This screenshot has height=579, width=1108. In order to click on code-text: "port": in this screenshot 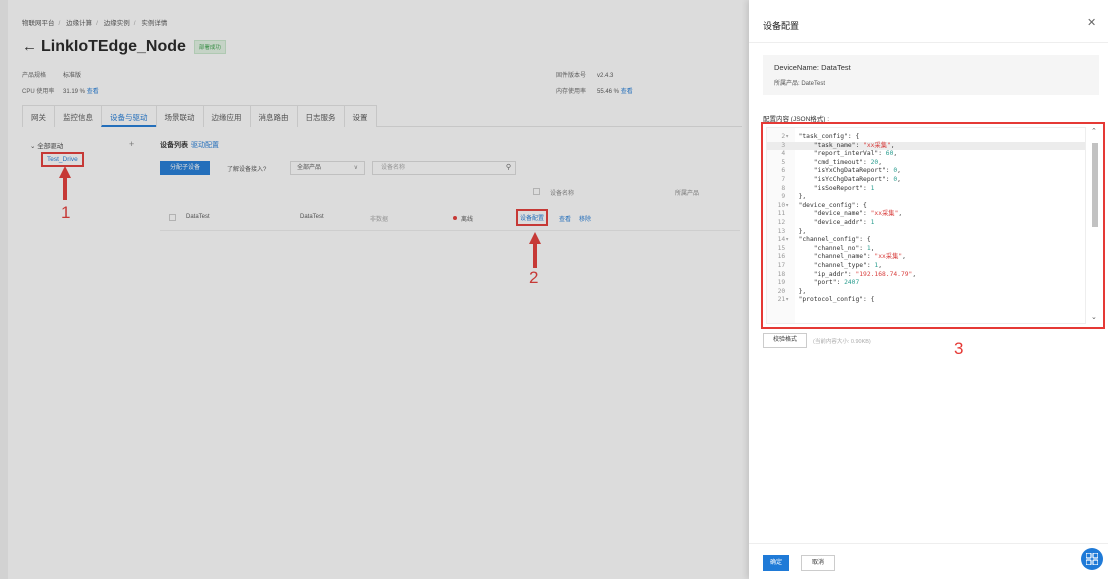, I will do `click(818, 283)`.